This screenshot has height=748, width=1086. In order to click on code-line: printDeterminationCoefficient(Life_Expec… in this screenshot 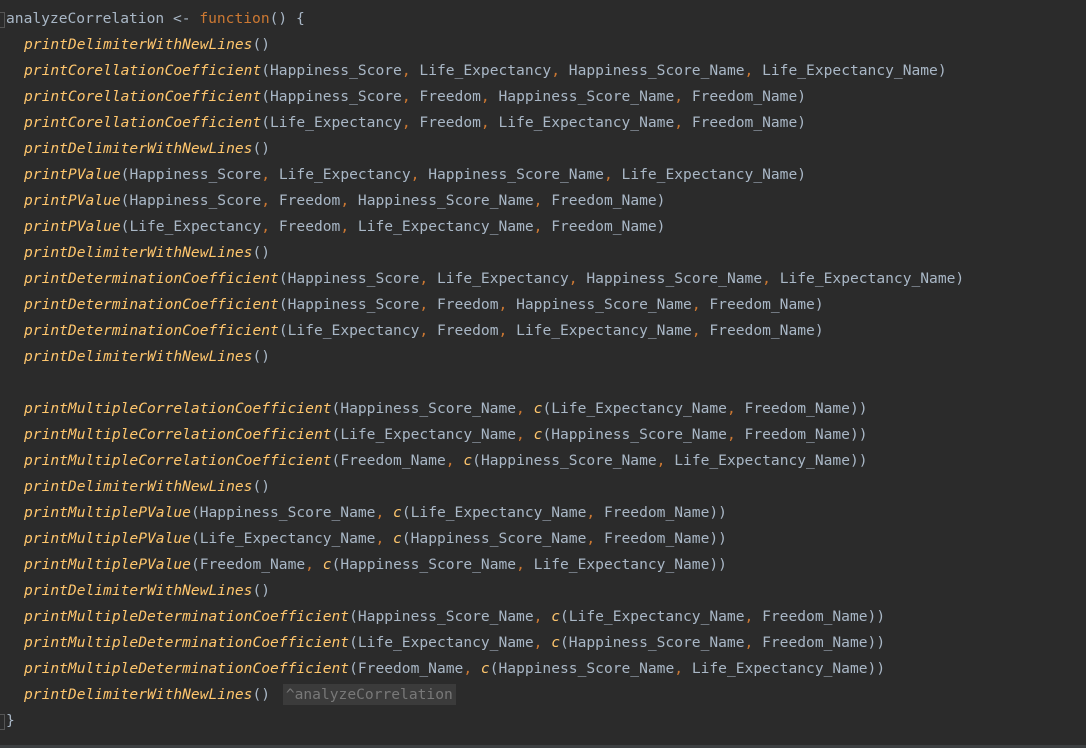, I will do `click(415, 331)`.